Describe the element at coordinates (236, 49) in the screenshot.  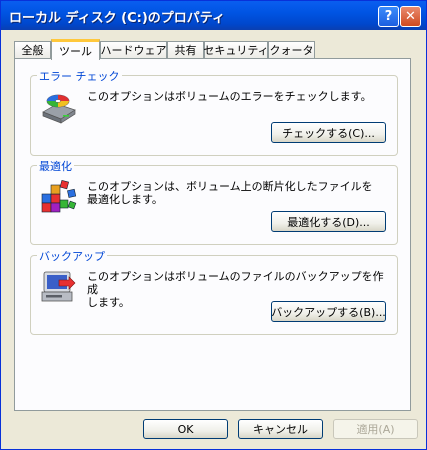
I see `tab-security: セキュリティ` at that location.